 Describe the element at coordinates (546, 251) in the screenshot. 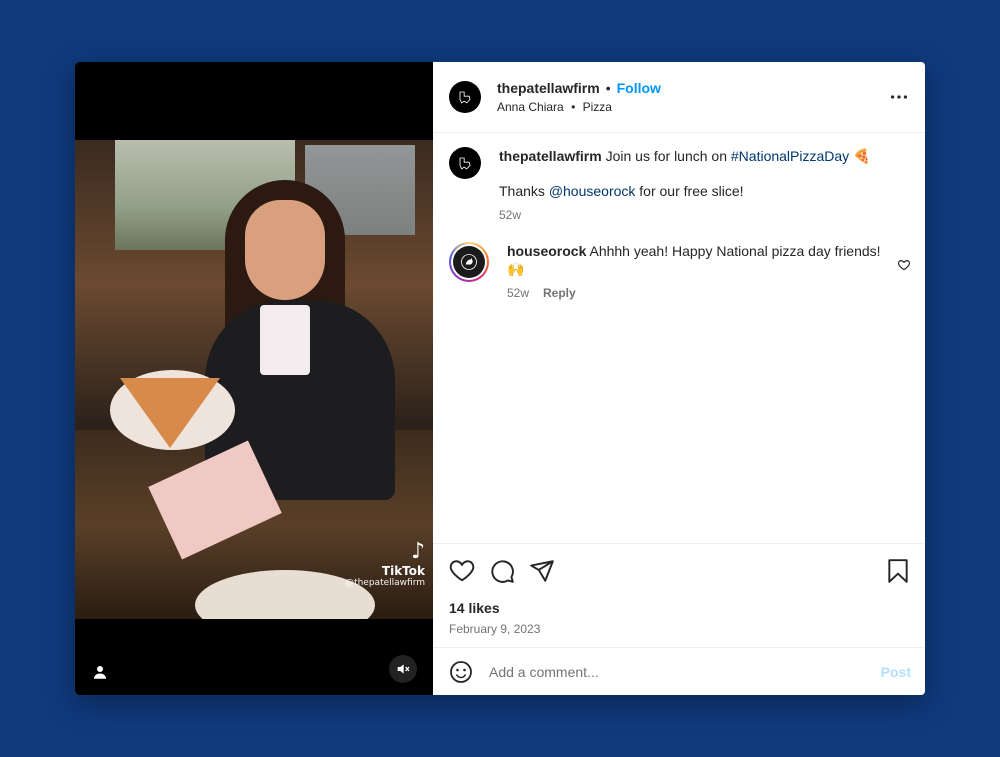

I see `comment-username: houseorock` at that location.